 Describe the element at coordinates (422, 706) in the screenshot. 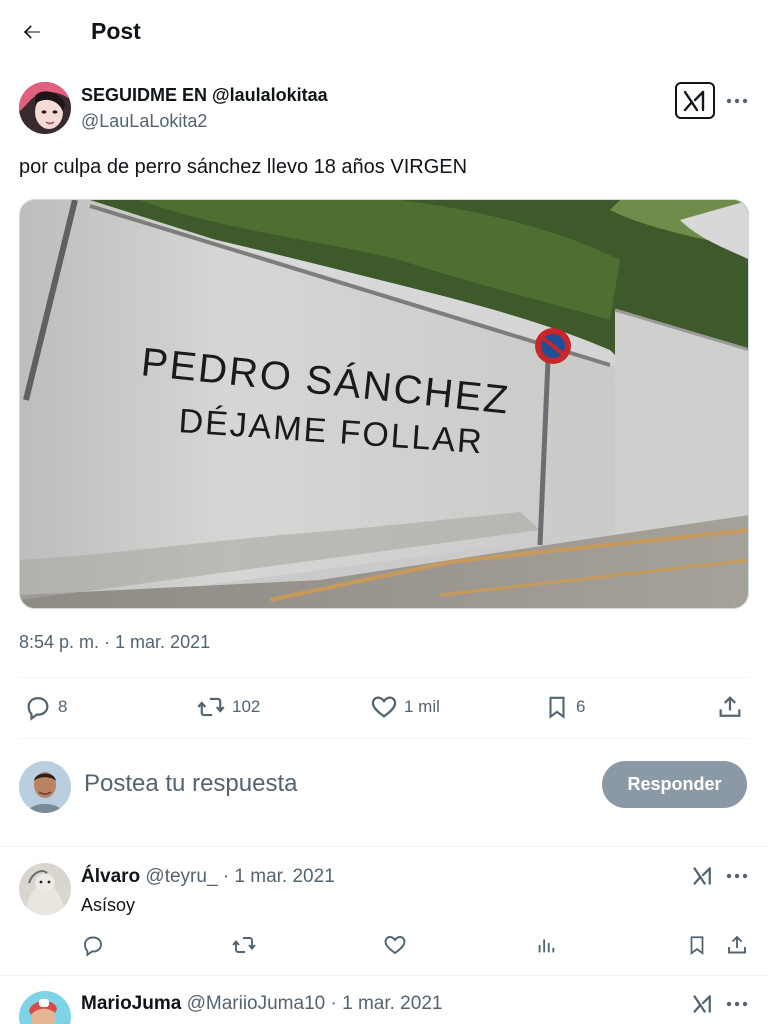

I see `like-count: 1 mil` at that location.